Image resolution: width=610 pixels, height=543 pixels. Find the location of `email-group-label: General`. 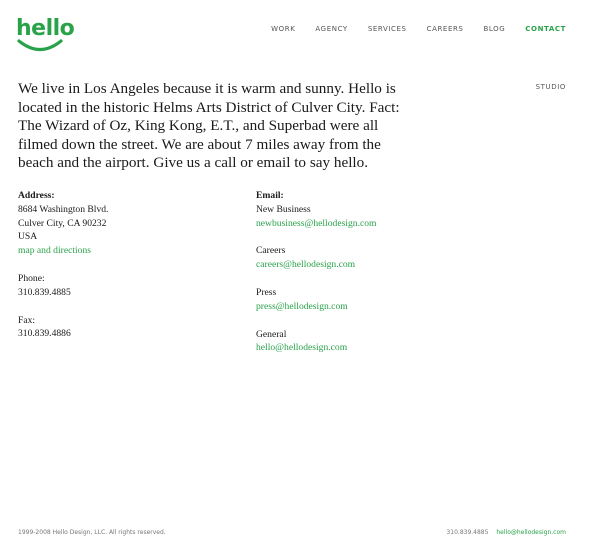

email-group-label: General is located at coordinates (271, 334).